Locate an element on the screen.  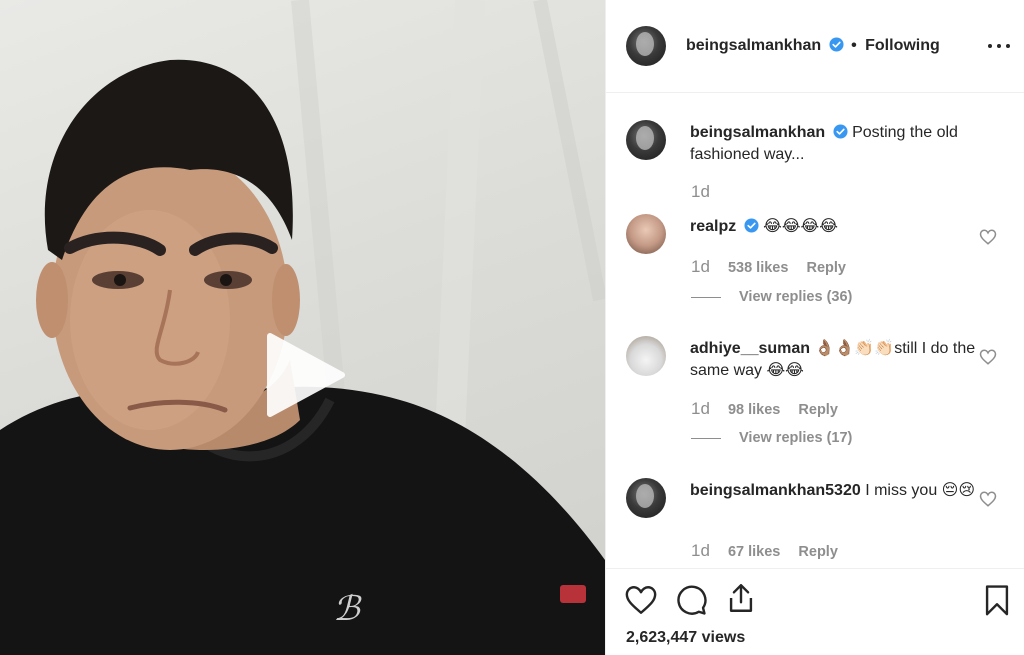
view-replies-button: View replies (17) is located at coordinates (771, 438).